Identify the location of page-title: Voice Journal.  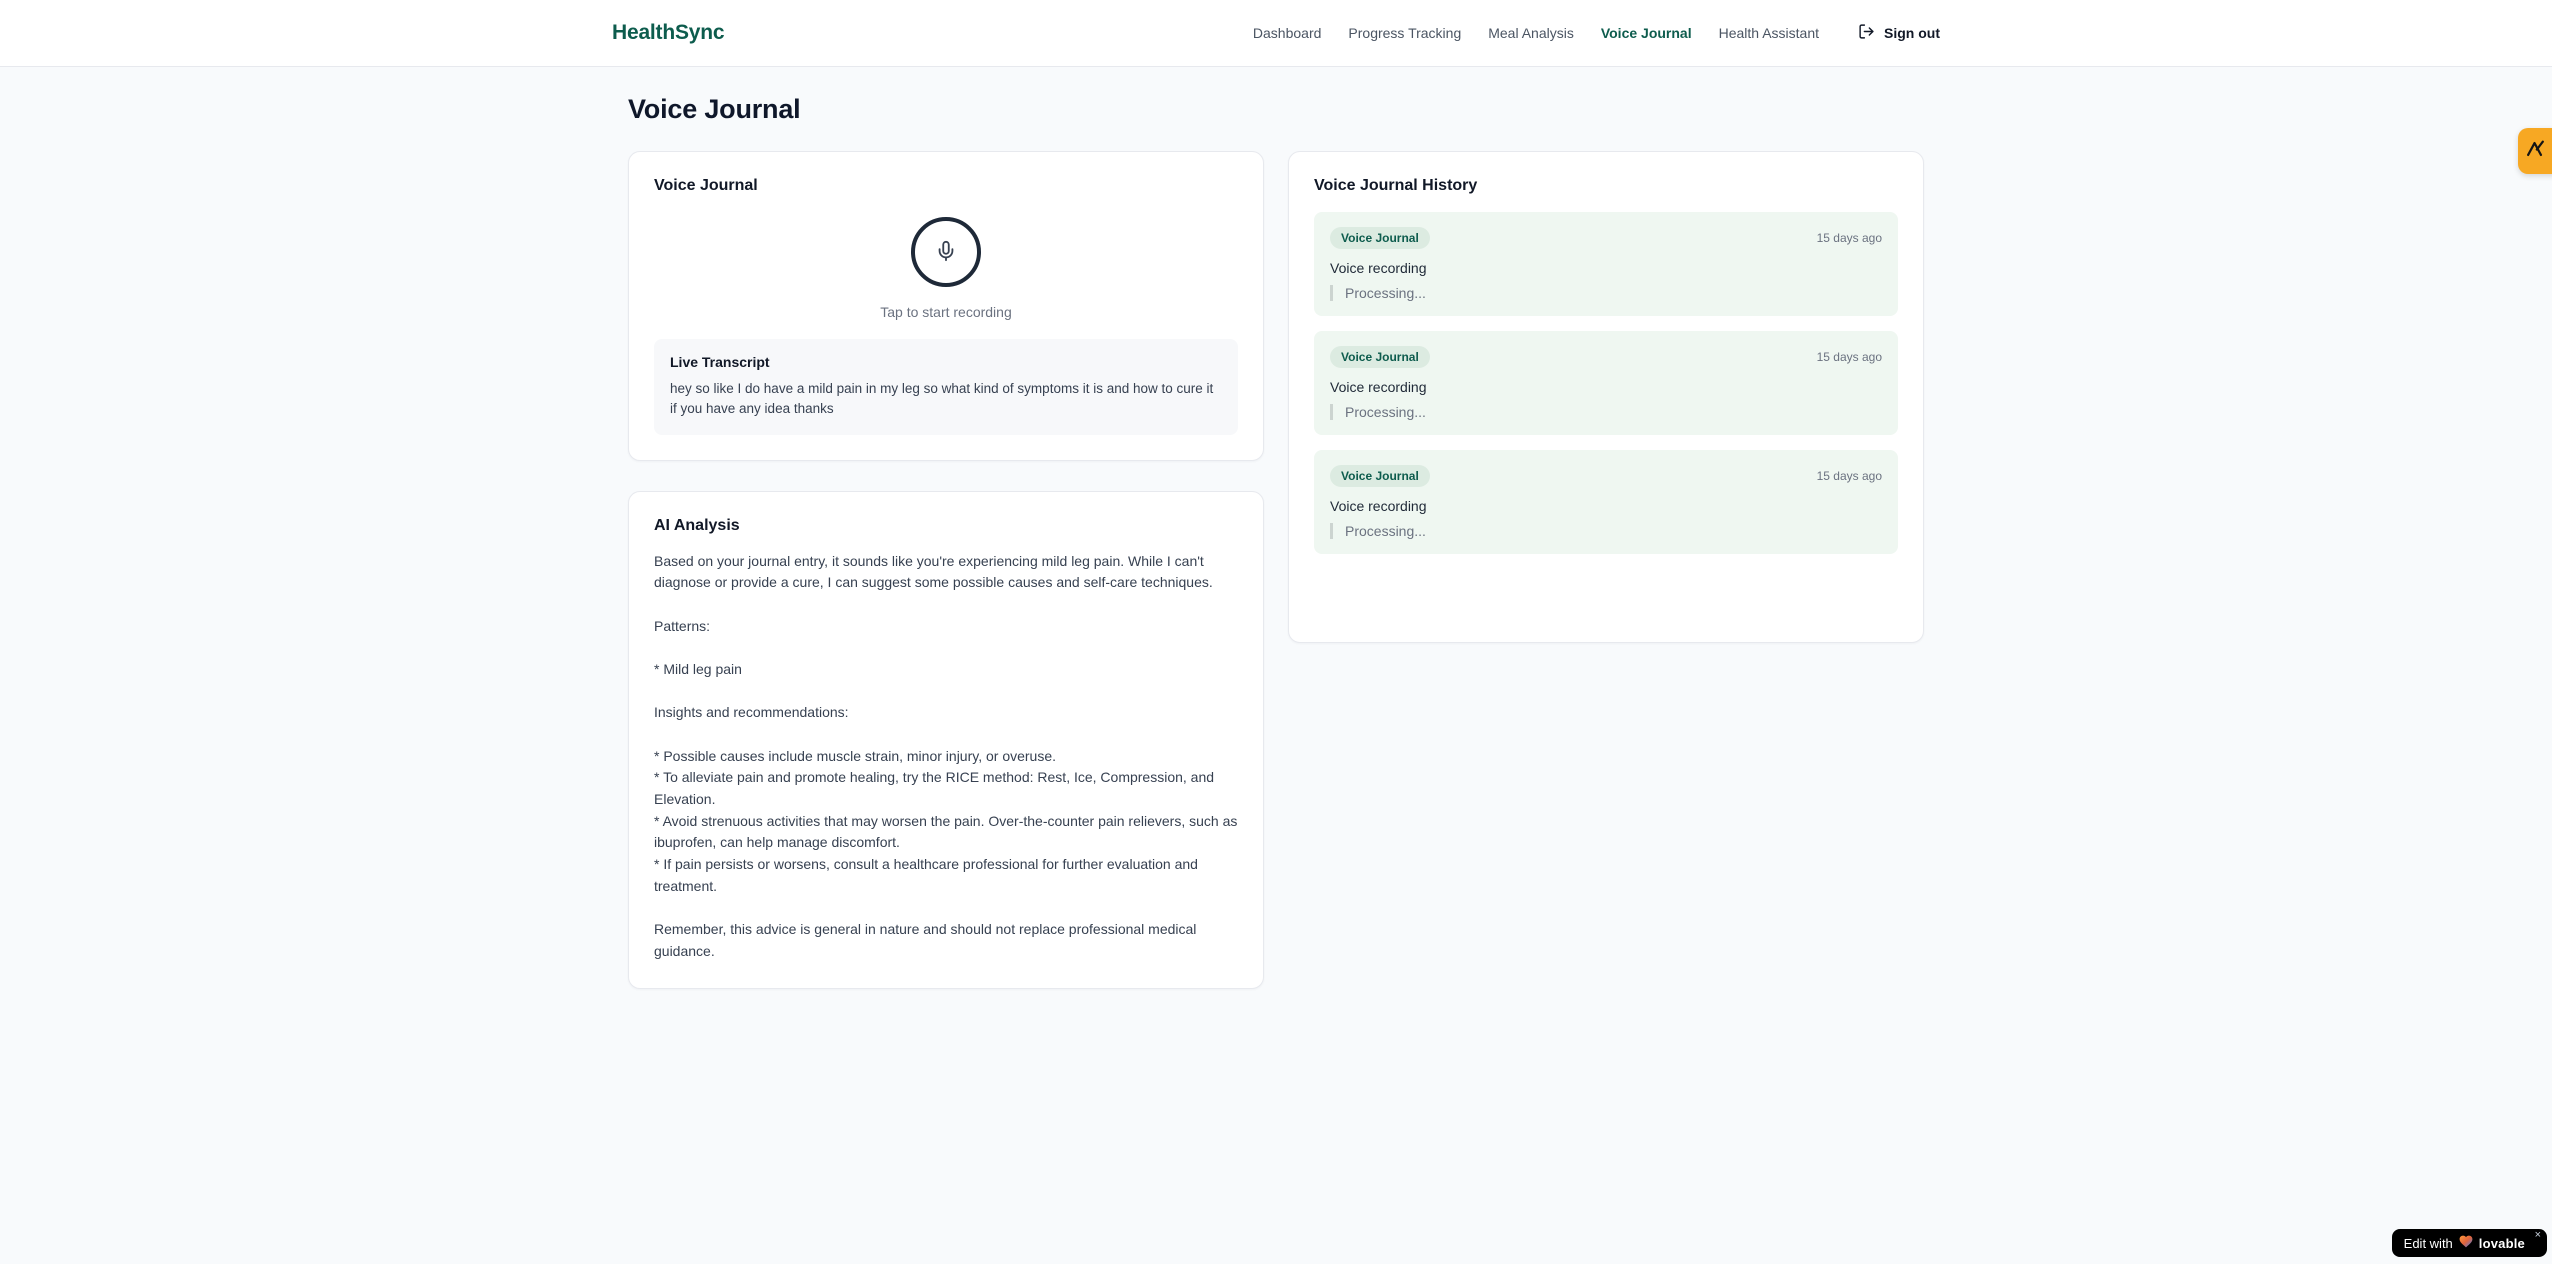
(714, 109).